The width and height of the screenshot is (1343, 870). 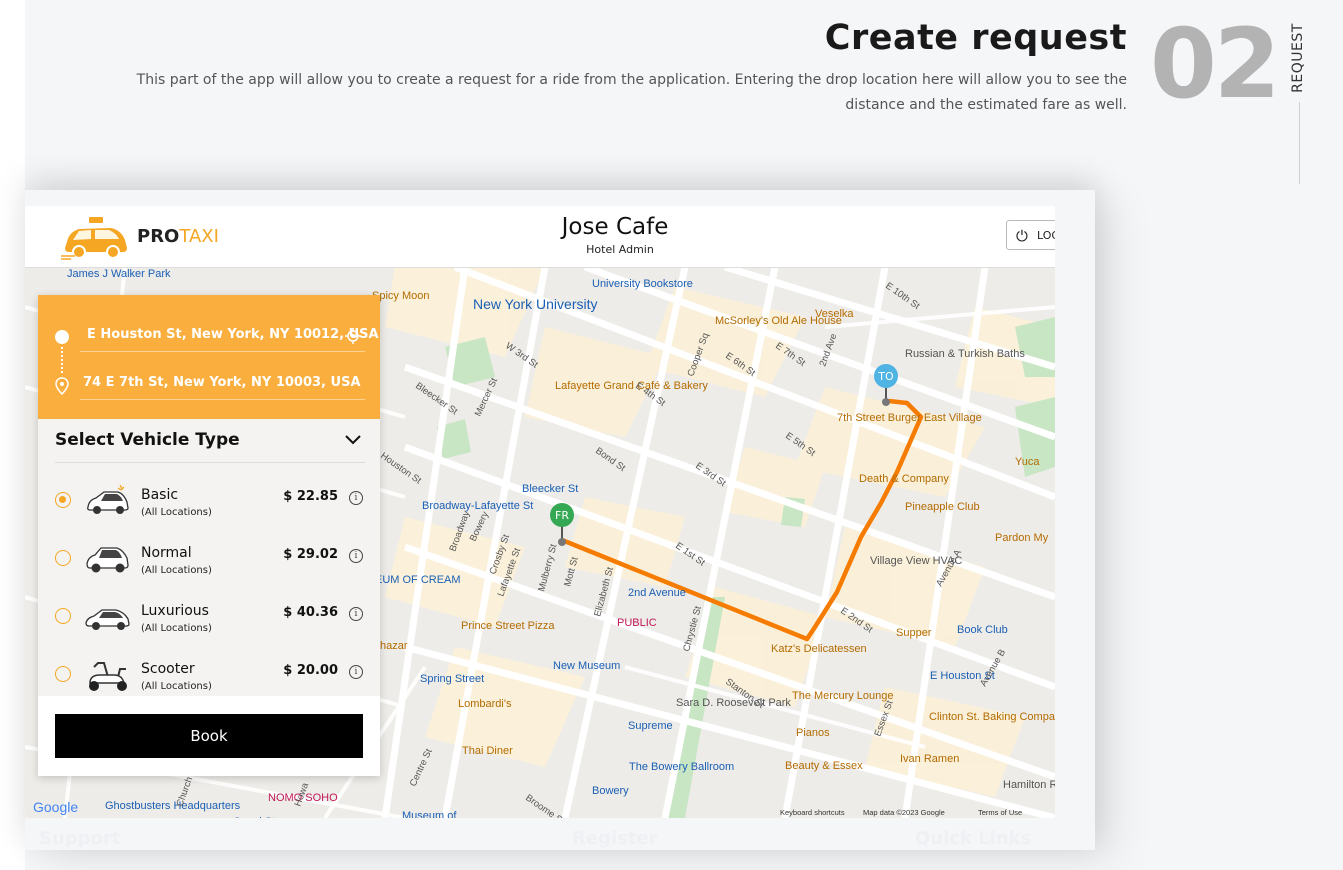 I want to click on vehicle-option-luxurious: Luxurious (All Locations) $ 40.36 i, so click(x=209, y=620).